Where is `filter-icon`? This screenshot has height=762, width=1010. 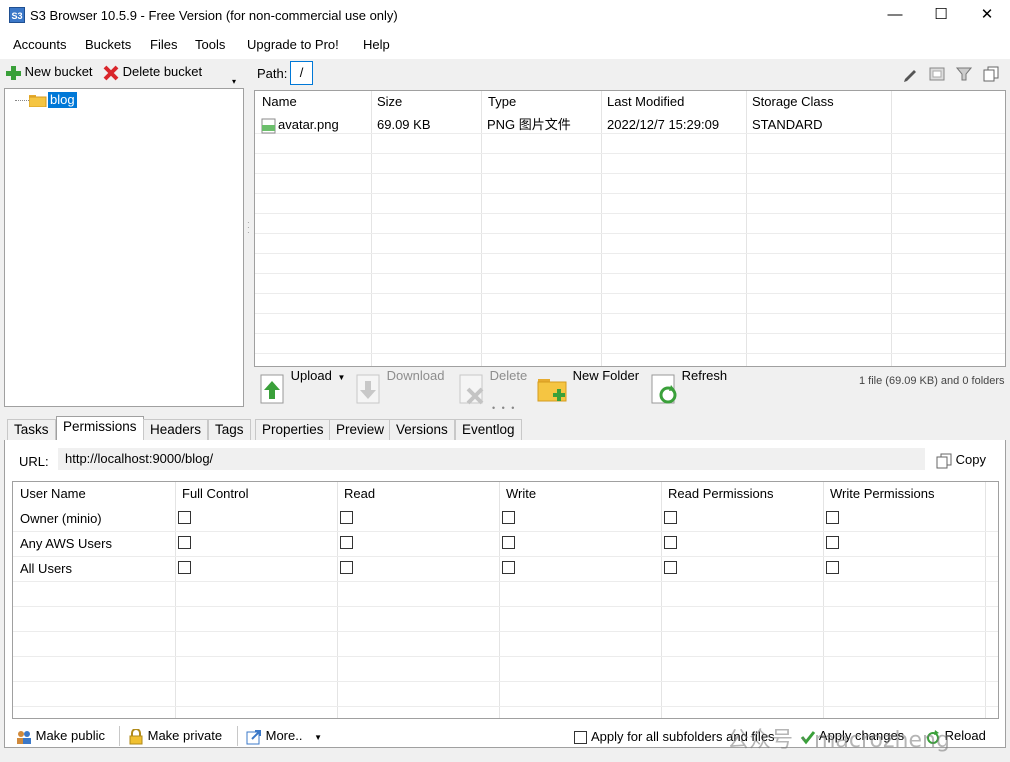 filter-icon is located at coordinates (964, 74).